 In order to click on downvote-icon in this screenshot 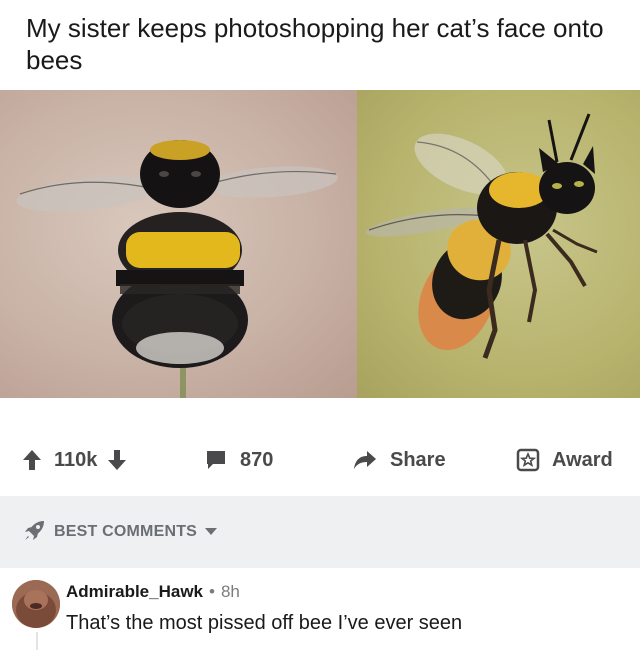, I will do `click(117, 460)`.